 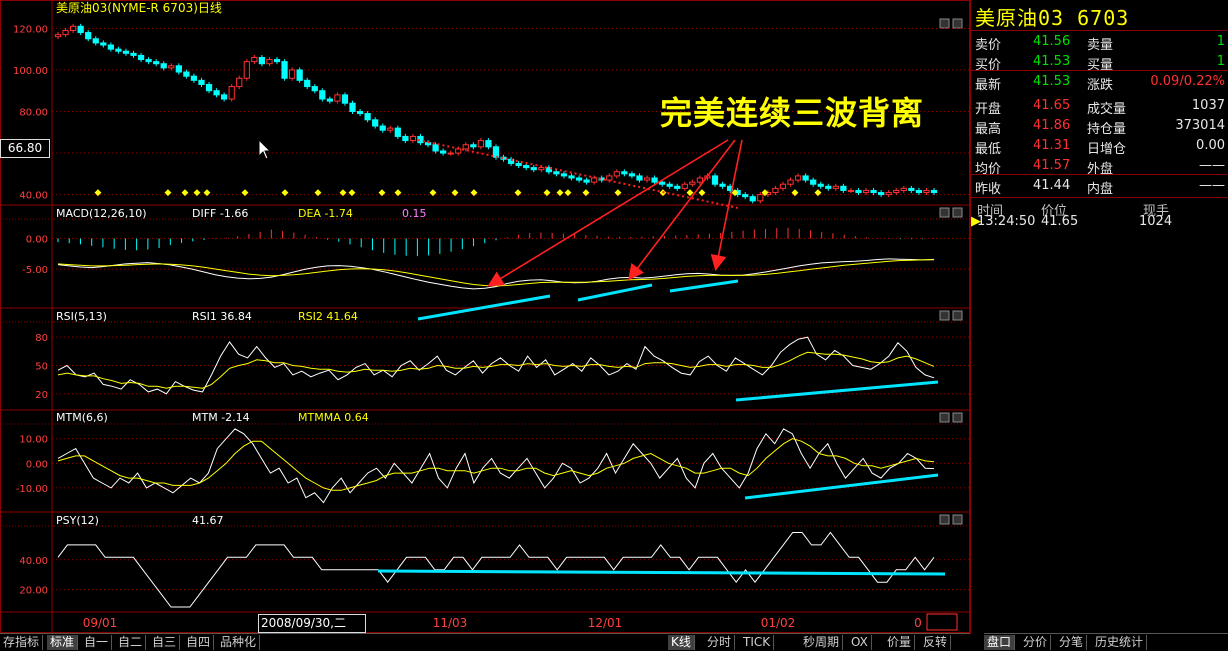 What do you see at coordinates (131, 642) in the screenshot?
I see `indicator-tab: 自二` at bounding box center [131, 642].